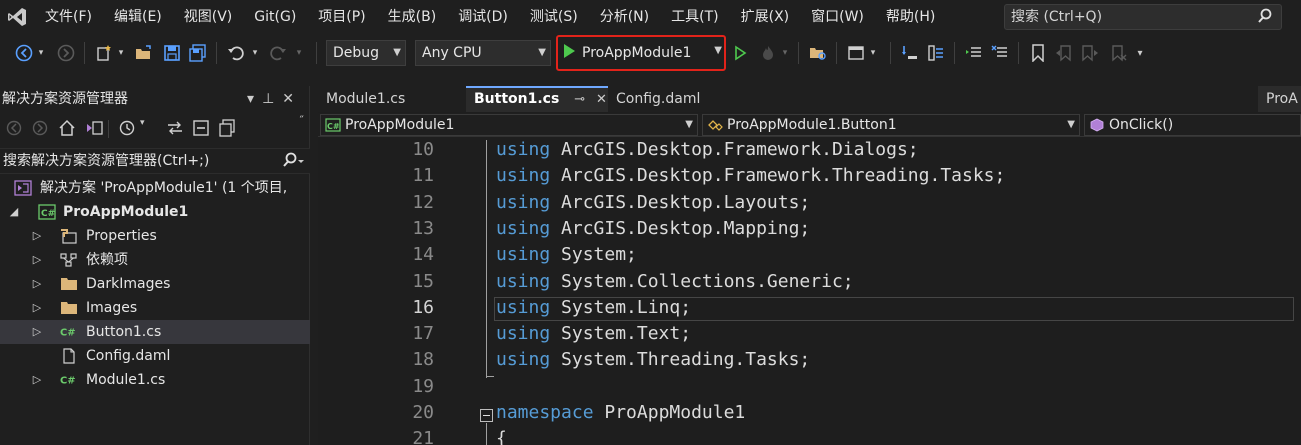 This screenshot has height=445, width=1301. I want to click on tree-item: ▷ Images, so click(155, 308).